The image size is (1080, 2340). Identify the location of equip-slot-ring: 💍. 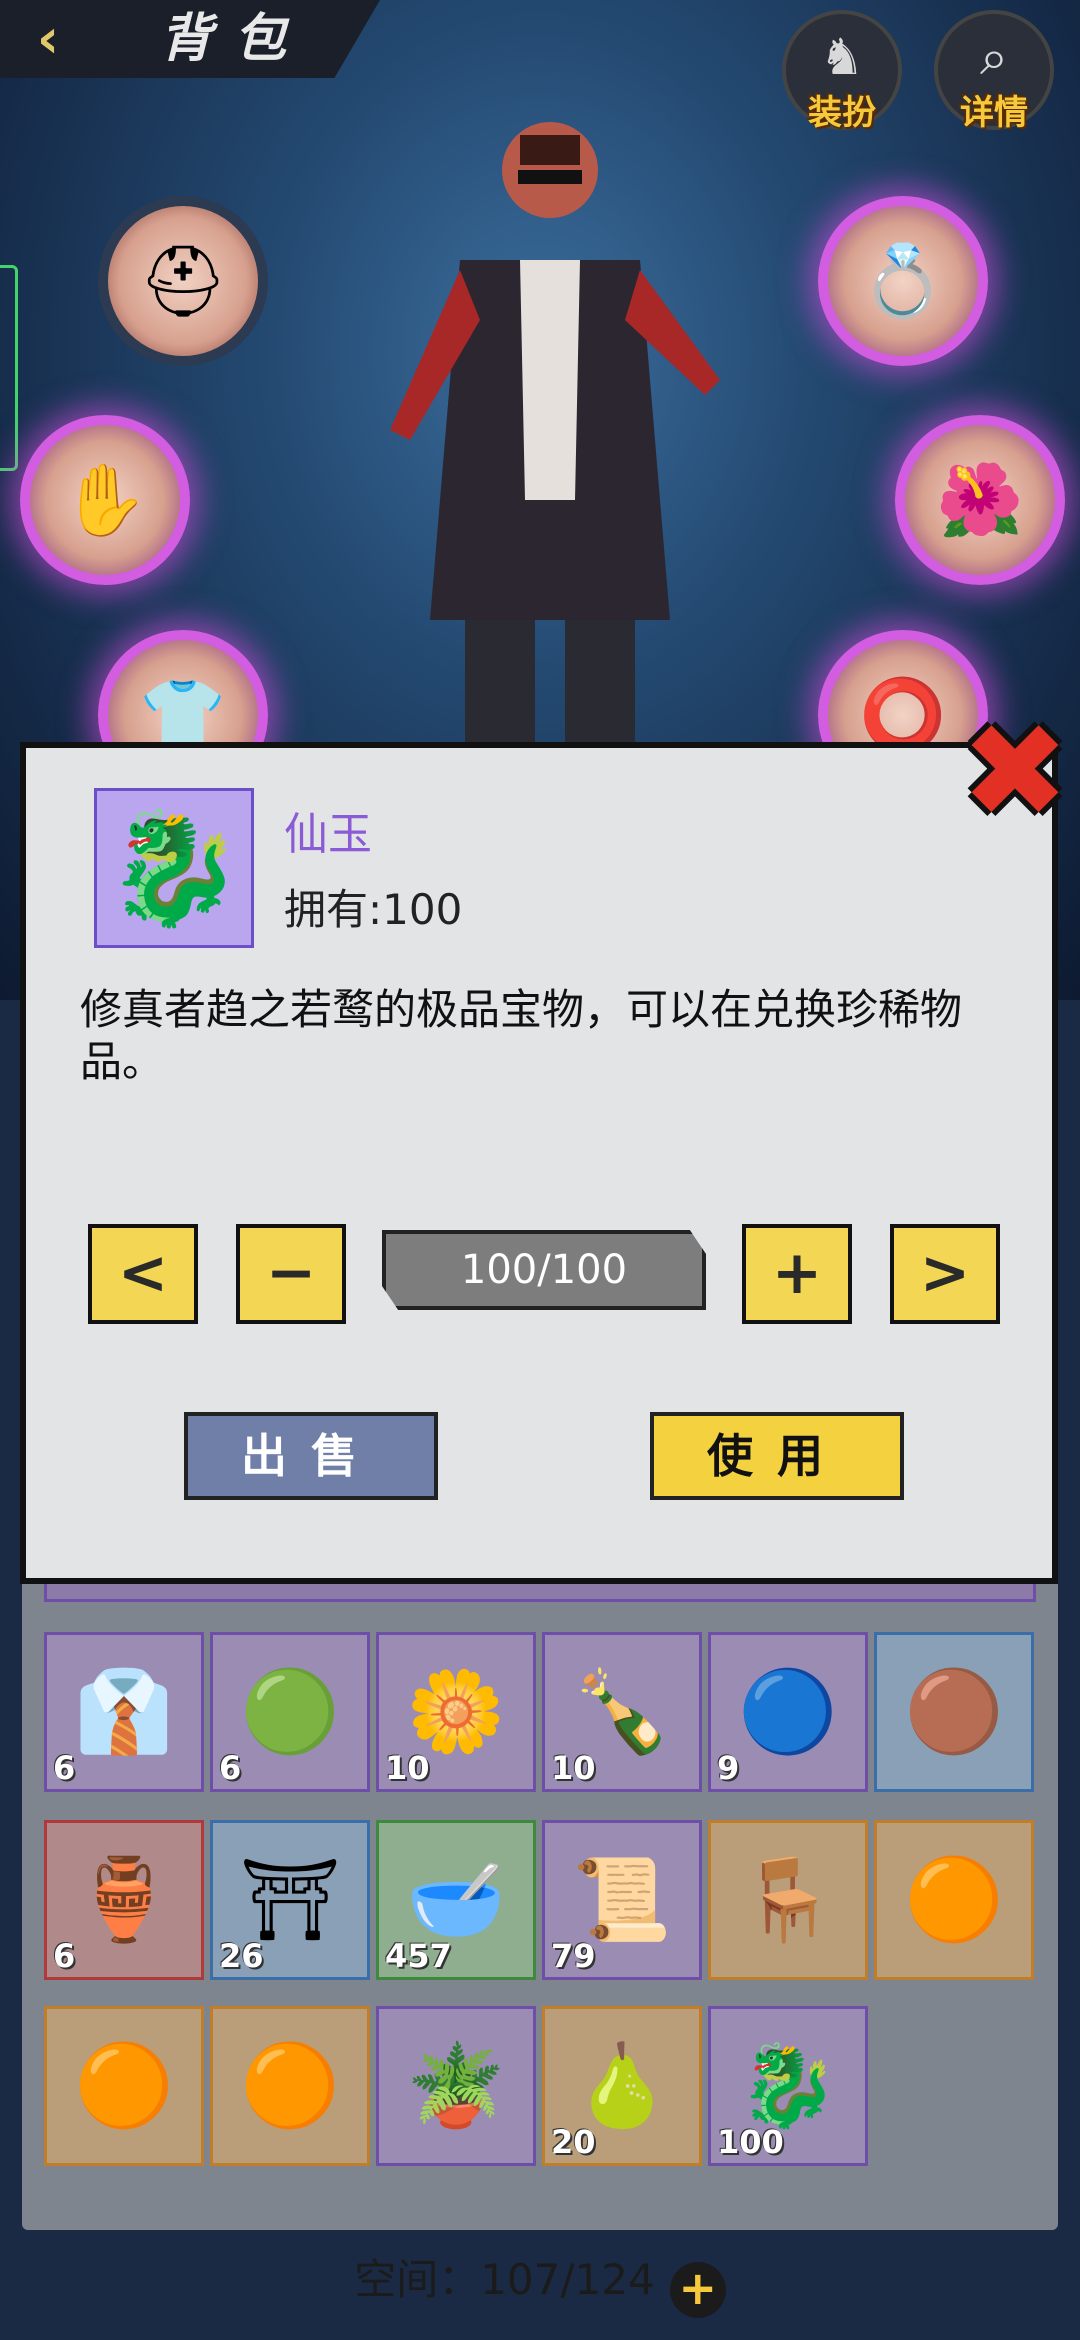
(903, 281).